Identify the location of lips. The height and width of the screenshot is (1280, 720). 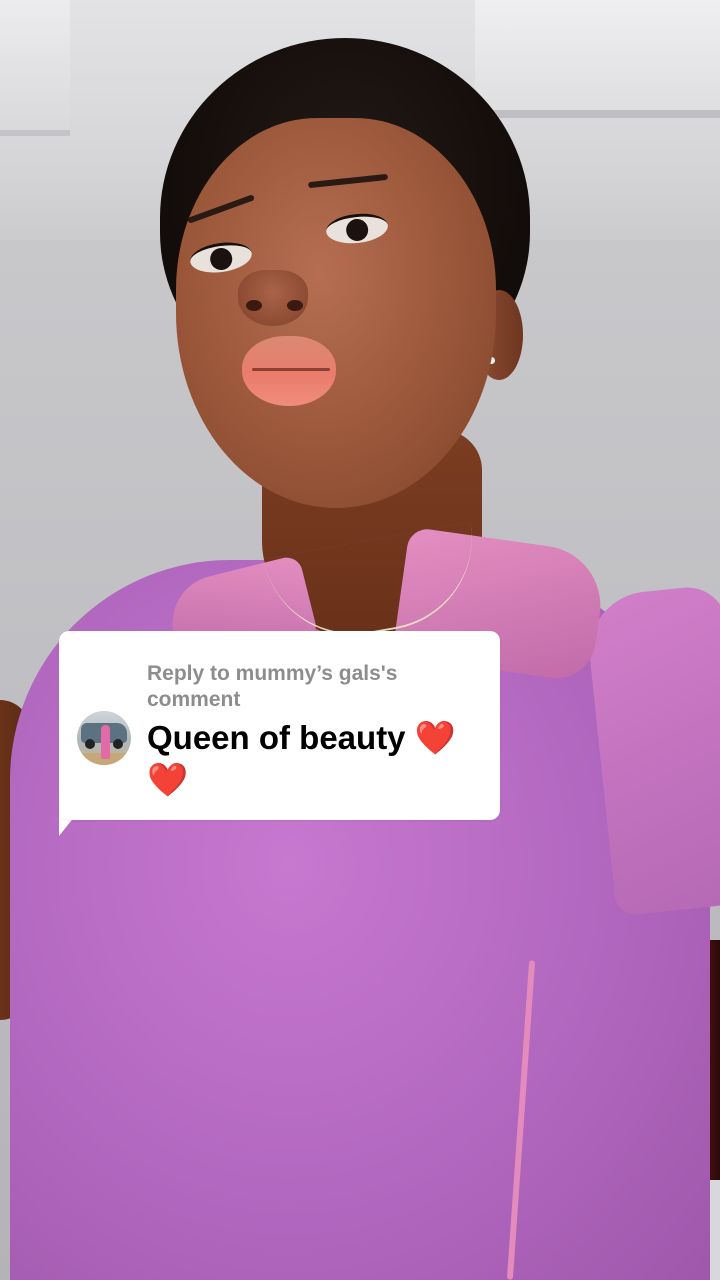
(289, 371).